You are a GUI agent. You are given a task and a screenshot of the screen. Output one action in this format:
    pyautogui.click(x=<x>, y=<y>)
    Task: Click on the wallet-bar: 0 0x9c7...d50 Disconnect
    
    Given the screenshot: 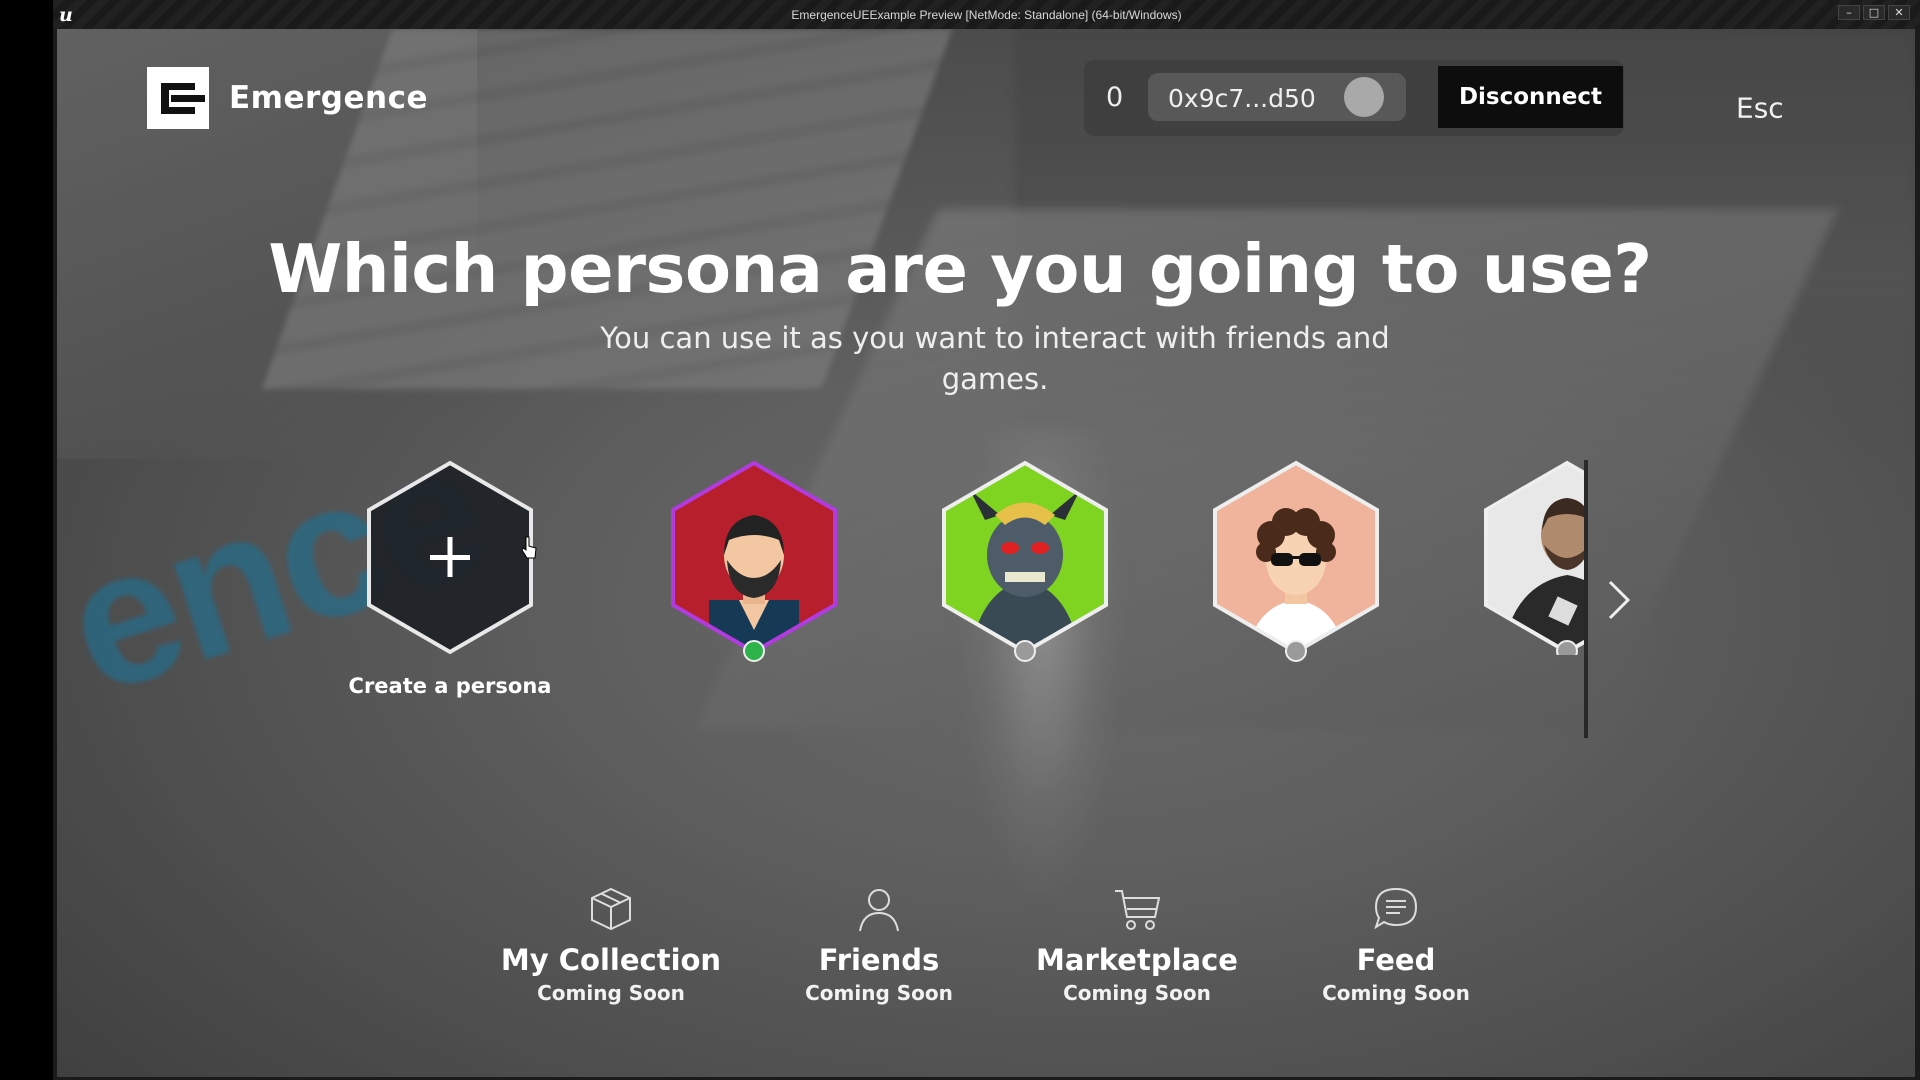 What is the action you would take?
    pyautogui.click(x=1354, y=98)
    